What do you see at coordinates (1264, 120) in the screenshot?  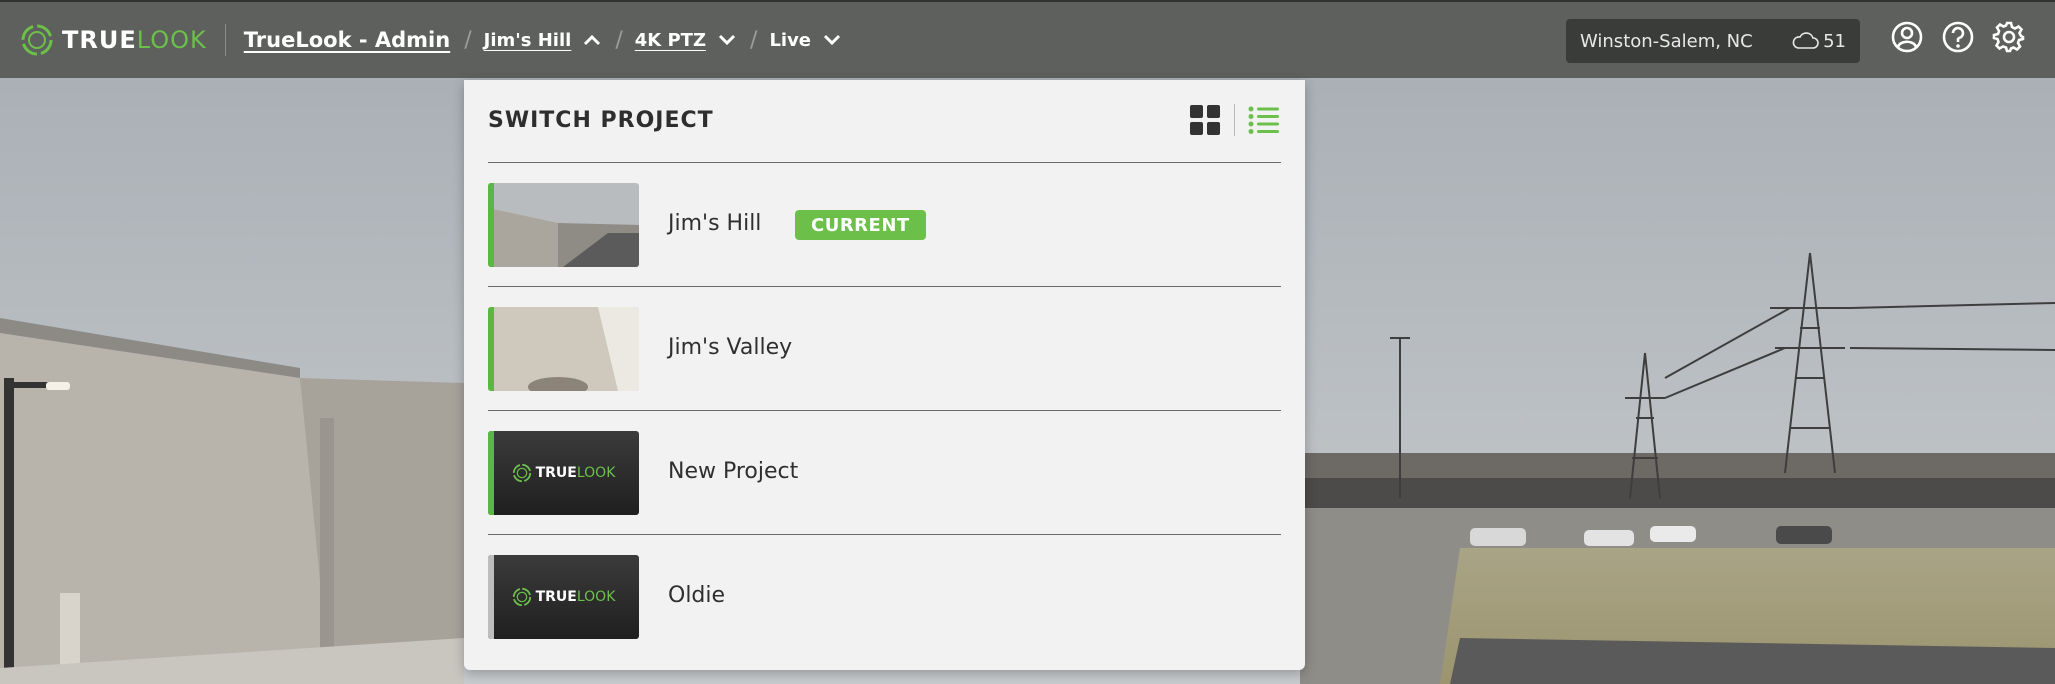 I see `list-view-icon` at bounding box center [1264, 120].